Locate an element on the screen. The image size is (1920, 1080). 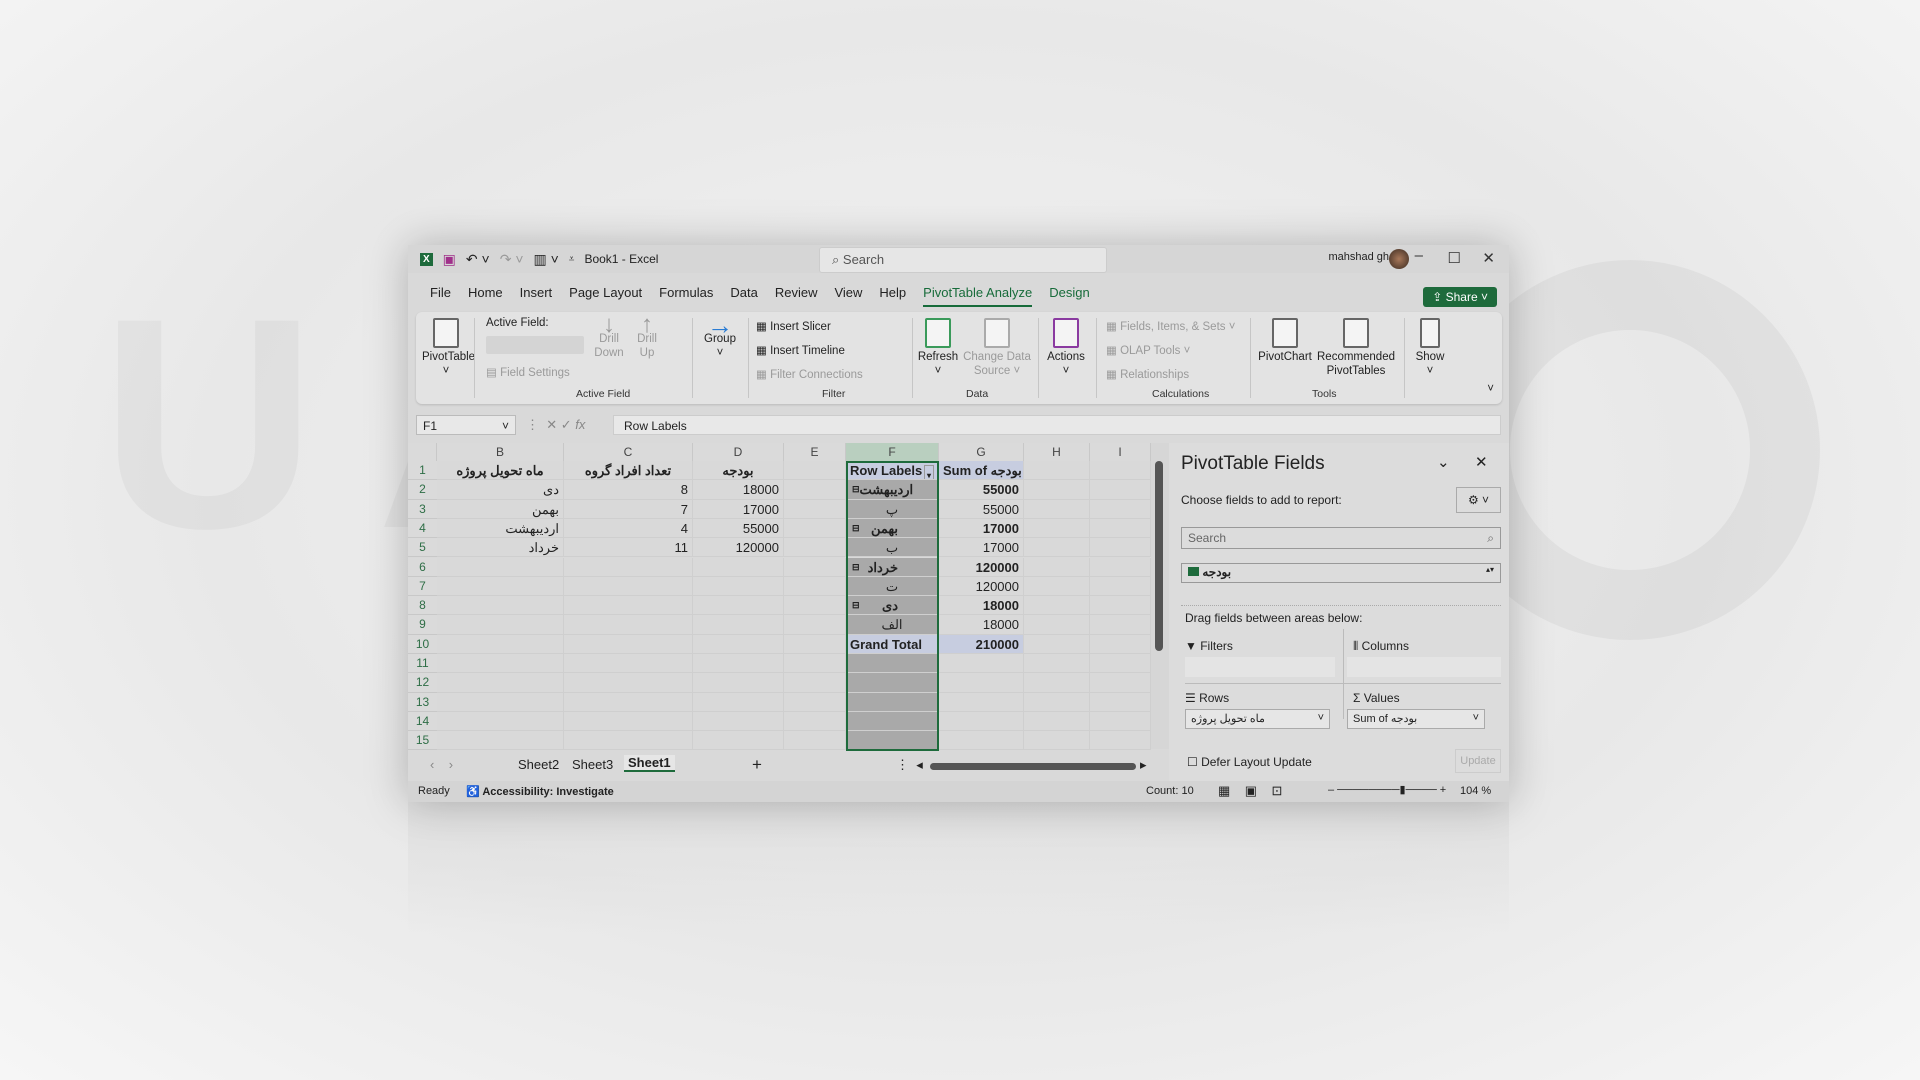
row-header: 4 is located at coordinates (422, 528).